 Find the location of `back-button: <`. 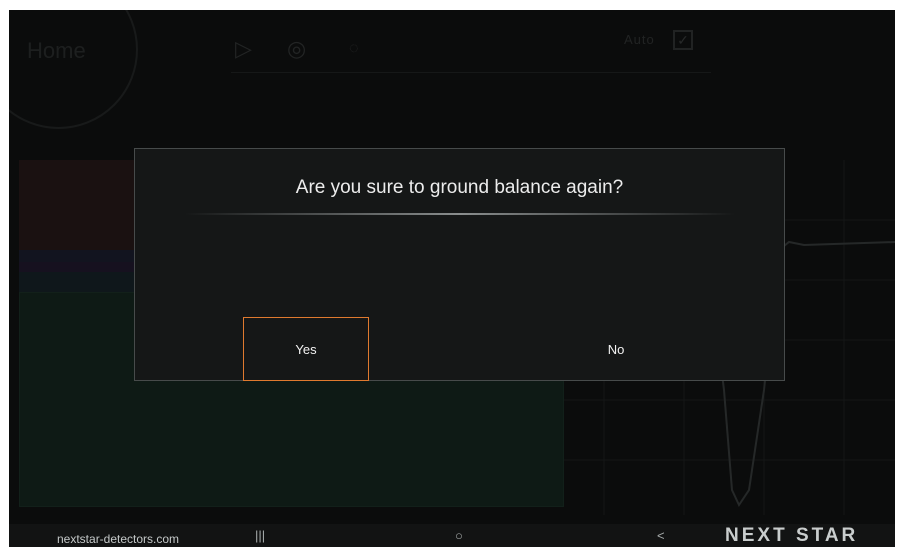

back-button: < is located at coordinates (661, 535).